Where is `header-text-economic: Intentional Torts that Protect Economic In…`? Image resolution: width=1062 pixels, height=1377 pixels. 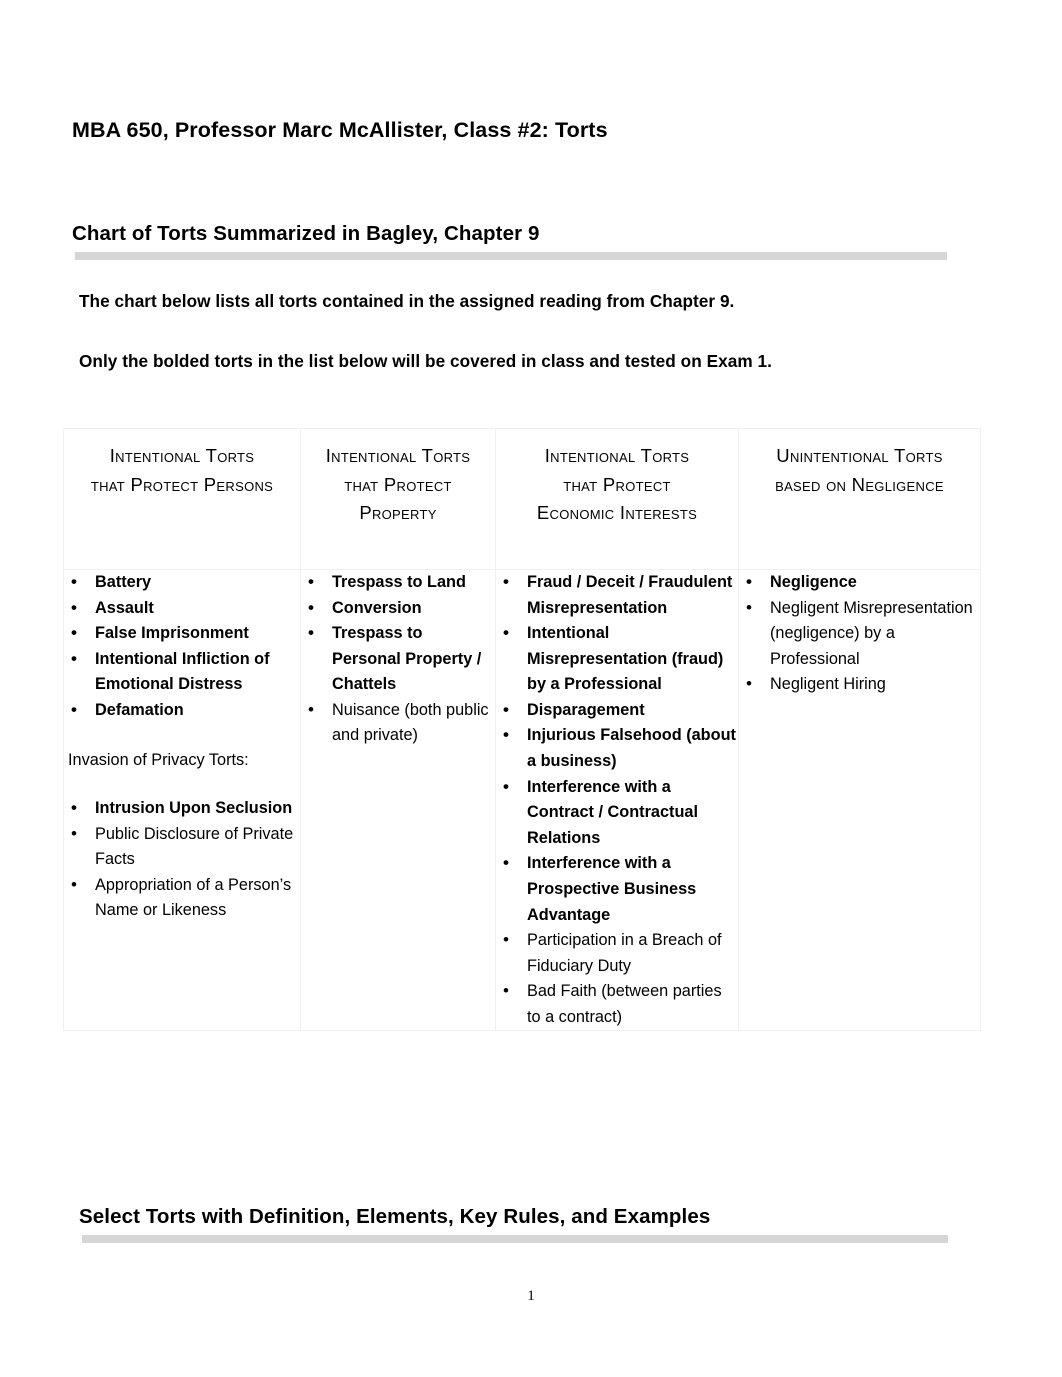
header-text-economic: Intentional Torts that Protect Economic In… is located at coordinates (617, 478).